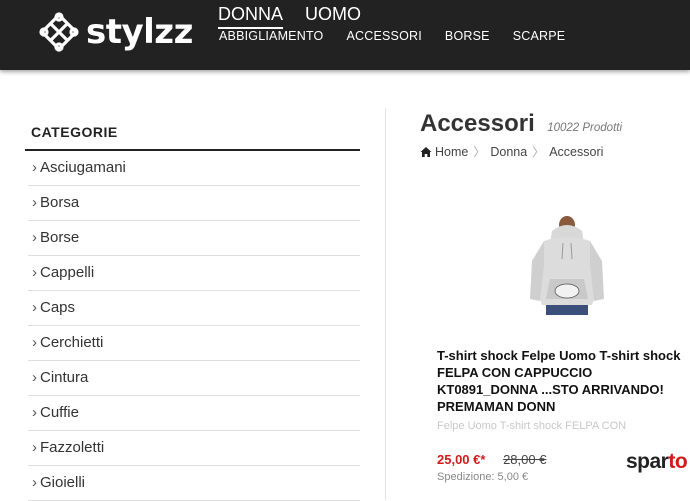 This screenshot has width=690, height=501. I want to click on category-label: Gioielli, so click(63, 482).